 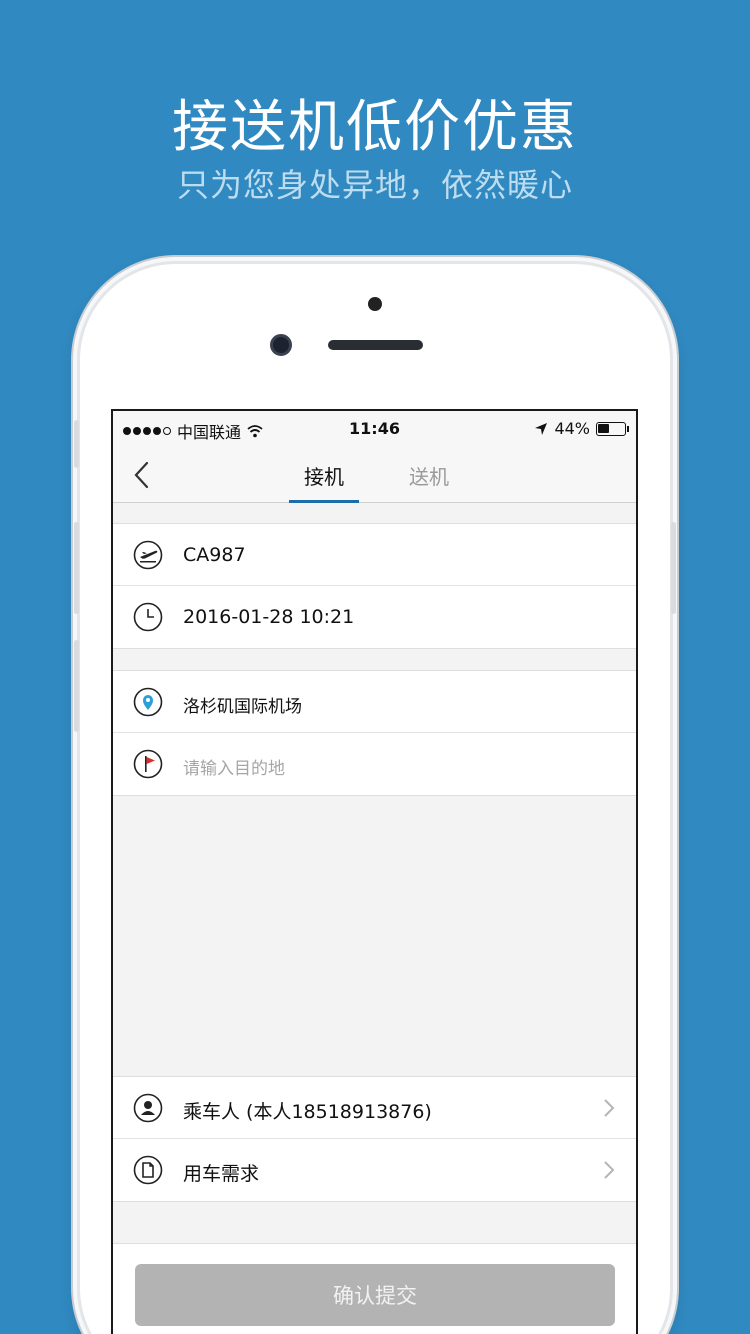 What do you see at coordinates (307, 1112) in the screenshot?
I see `passenger-label: 乘车人 (本人18518913876)` at bounding box center [307, 1112].